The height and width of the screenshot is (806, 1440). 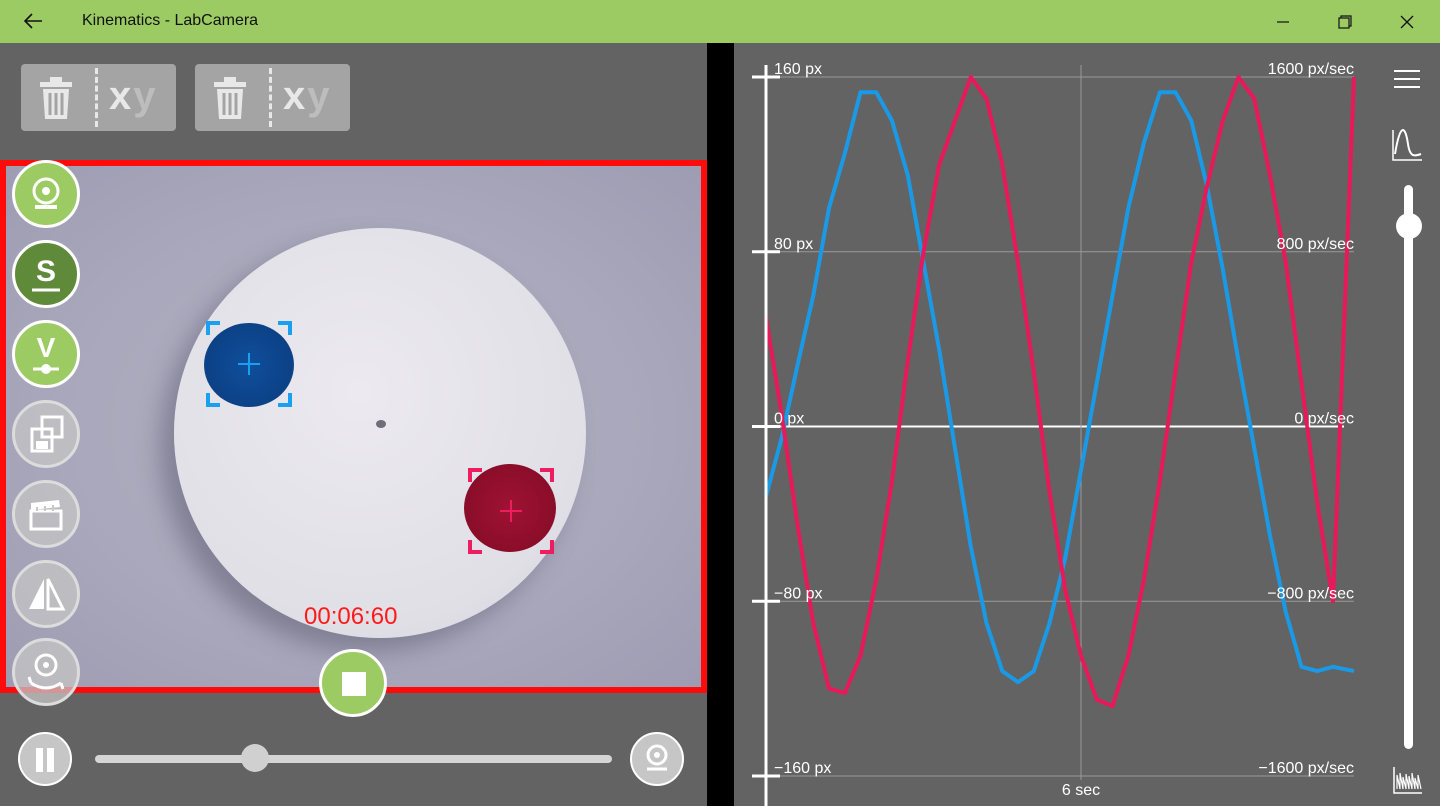 I want to click on zoom-slider, so click(x=1408, y=467).